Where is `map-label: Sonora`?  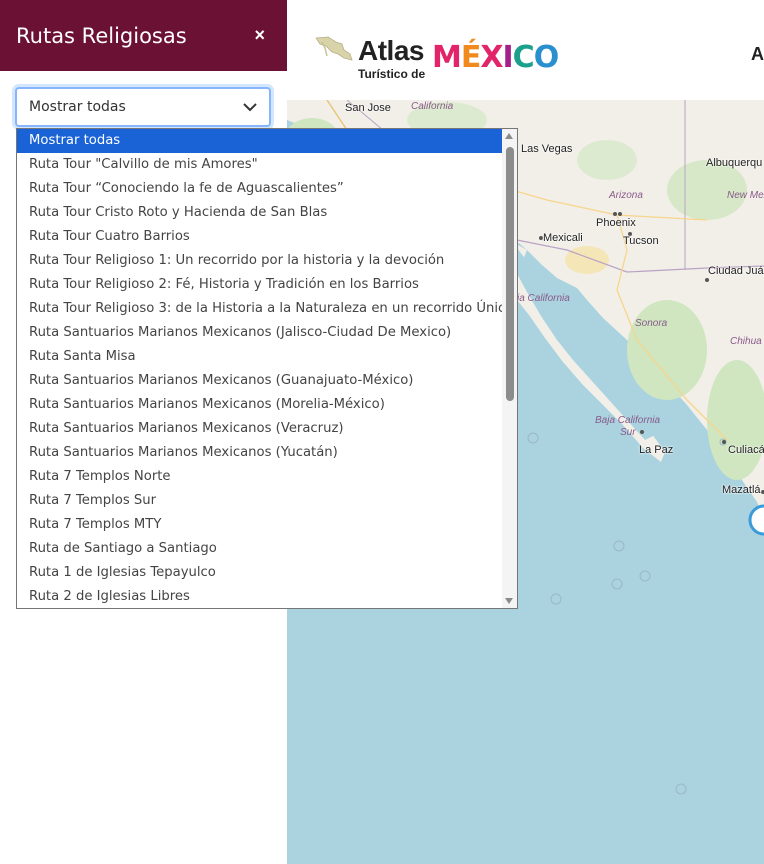
map-label: Sonora is located at coordinates (651, 323).